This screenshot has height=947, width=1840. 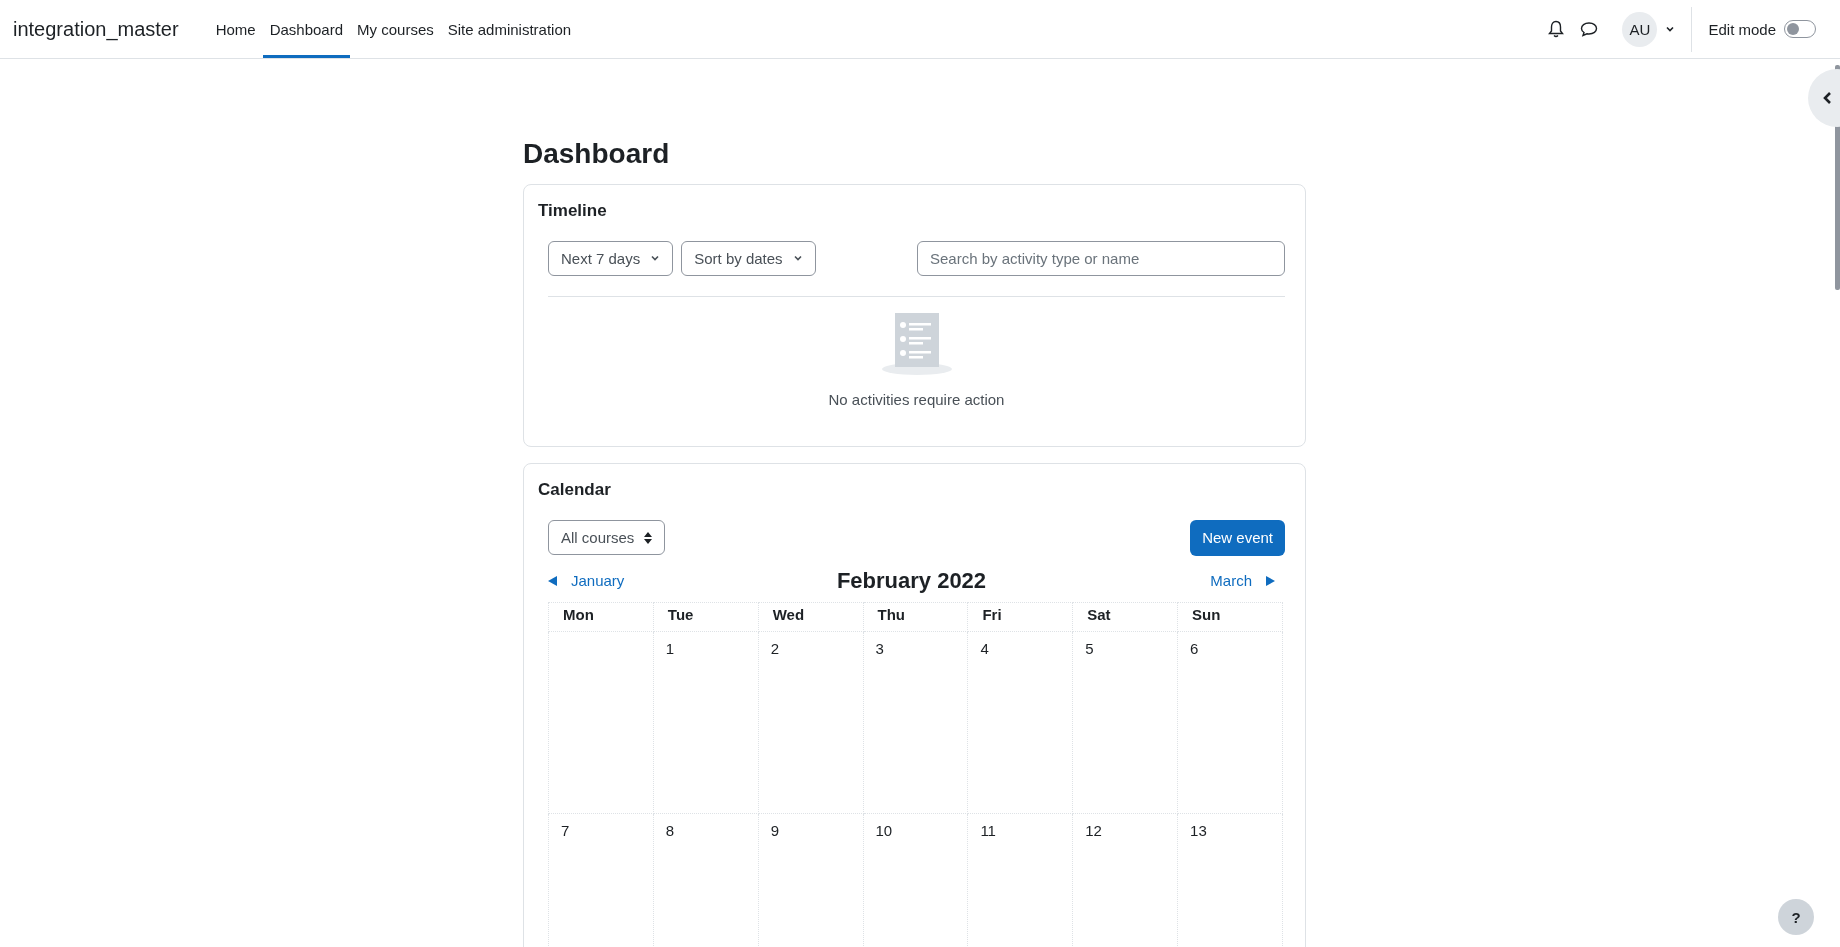 What do you see at coordinates (915, 722) in the screenshot?
I see `day-cell: 3` at bounding box center [915, 722].